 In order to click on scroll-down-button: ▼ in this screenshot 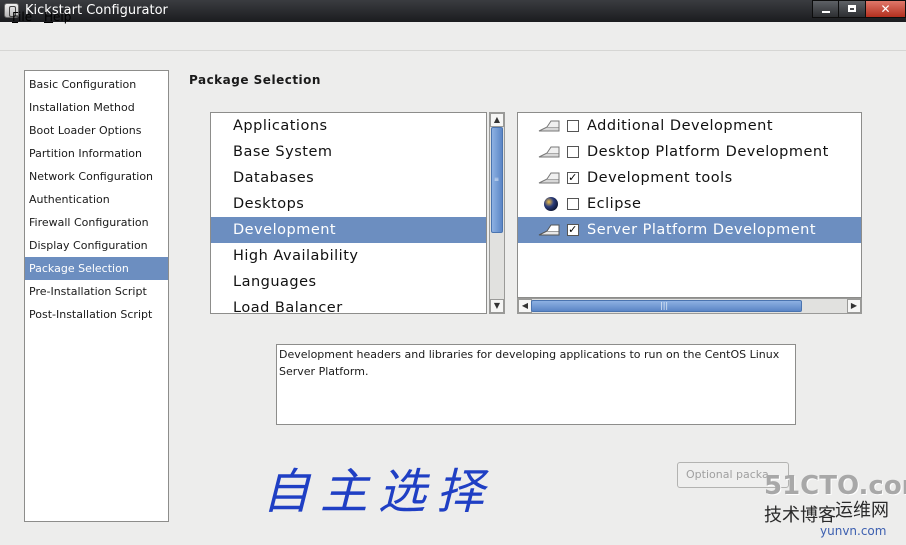, I will do `click(497, 306)`.